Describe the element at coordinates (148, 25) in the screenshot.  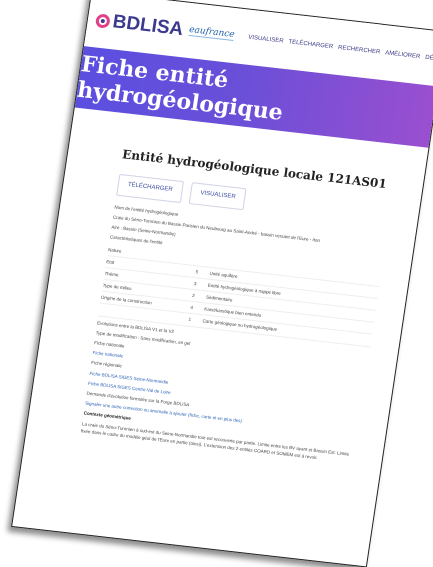
I see `logo-text: BDLISA` at that location.